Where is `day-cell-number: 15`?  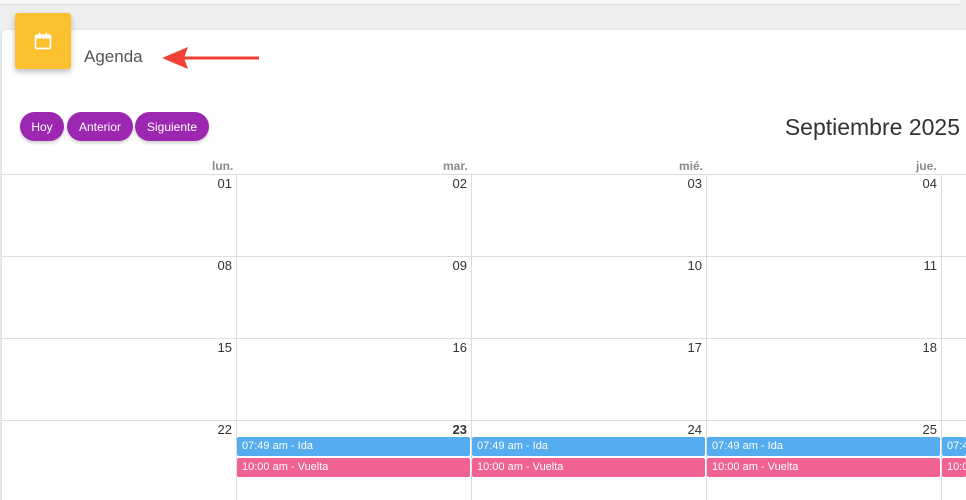
day-cell-number: 15 is located at coordinates (217, 347).